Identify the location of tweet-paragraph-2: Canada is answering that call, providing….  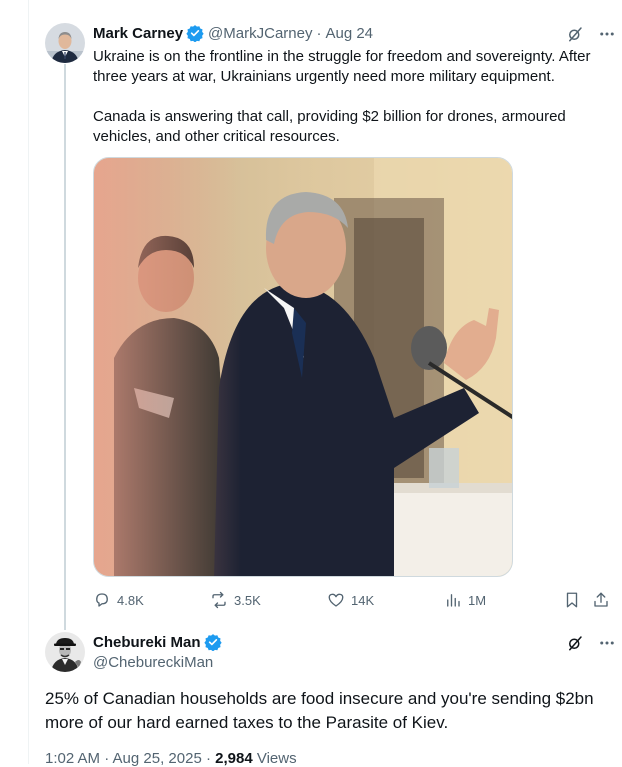
(329, 126).